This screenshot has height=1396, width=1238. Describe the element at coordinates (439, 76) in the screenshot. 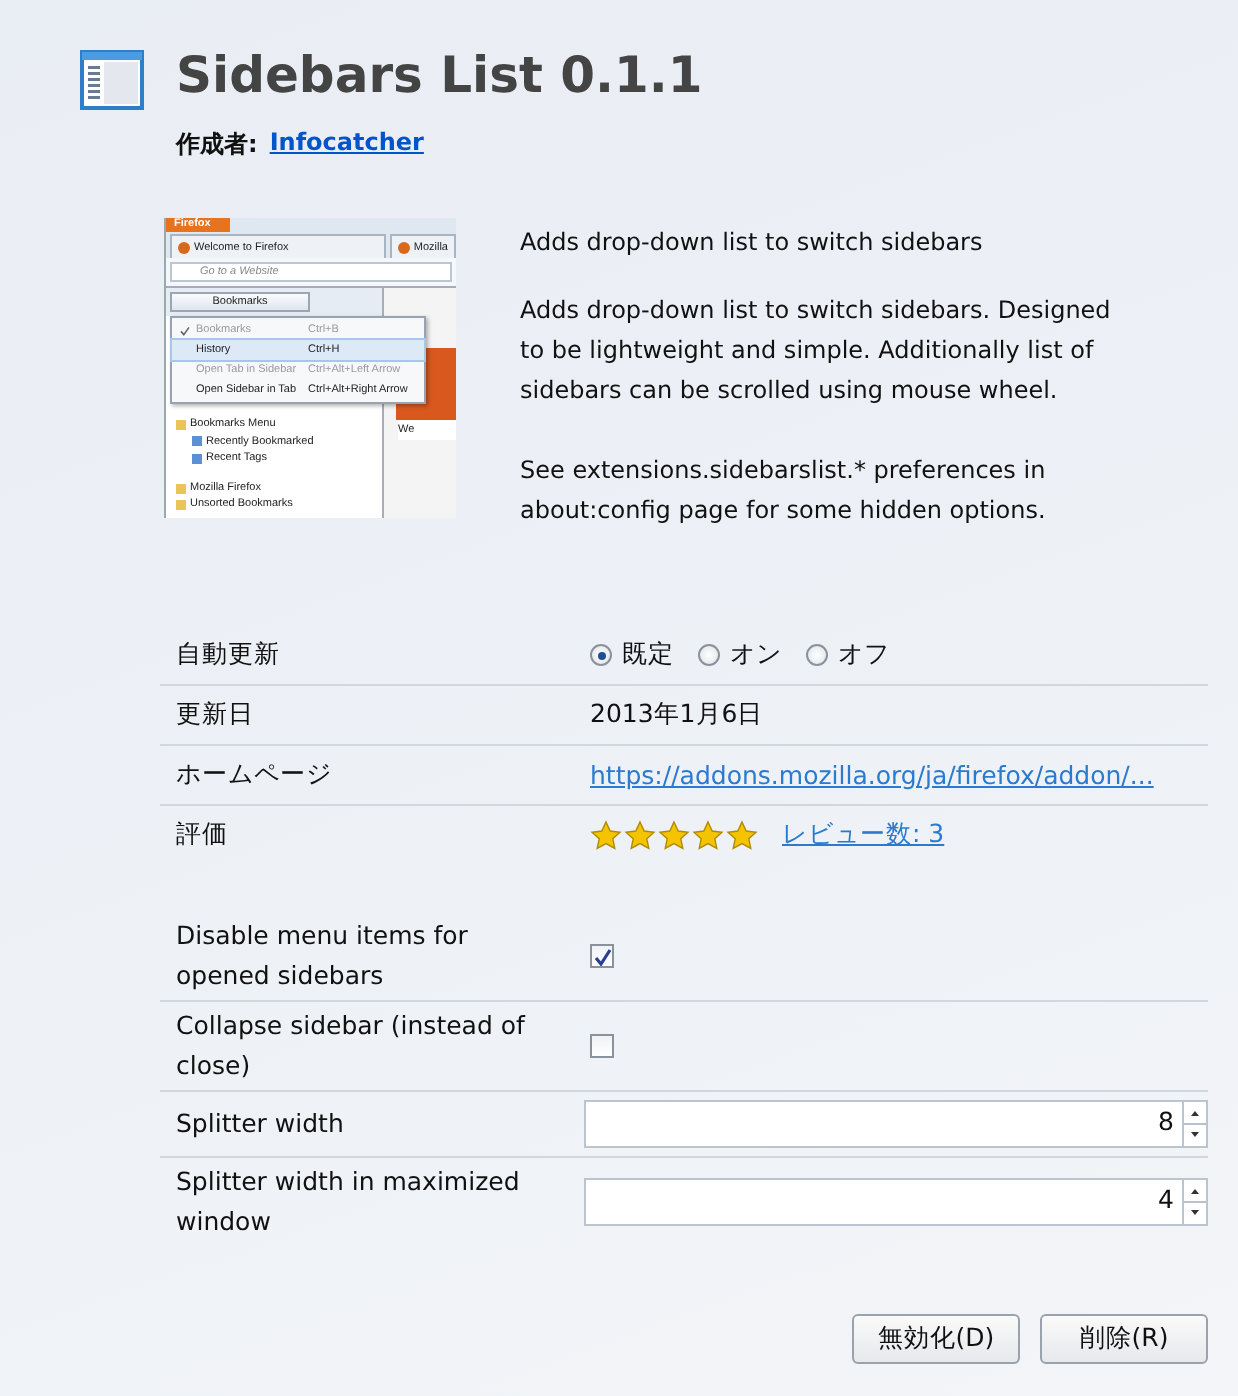

I see `addon-title: Sidebars List 0.1.1` at that location.